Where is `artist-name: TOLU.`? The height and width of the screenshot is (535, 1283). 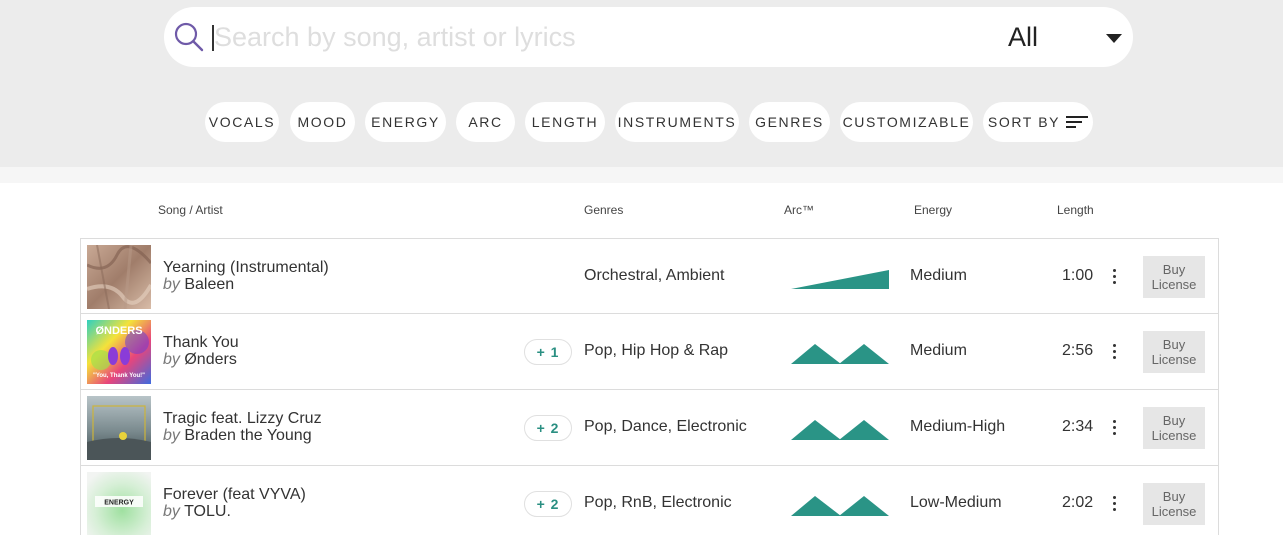 artist-name: TOLU. is located at coordinates (207, 511).